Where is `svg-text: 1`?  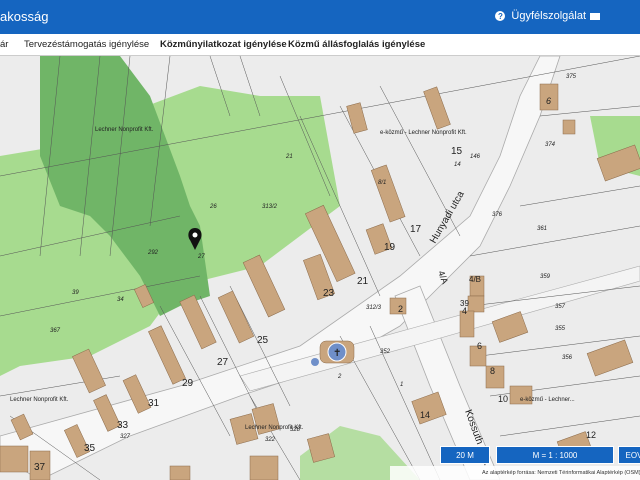
svg-text: 1 is located at coordinates (401, 385).